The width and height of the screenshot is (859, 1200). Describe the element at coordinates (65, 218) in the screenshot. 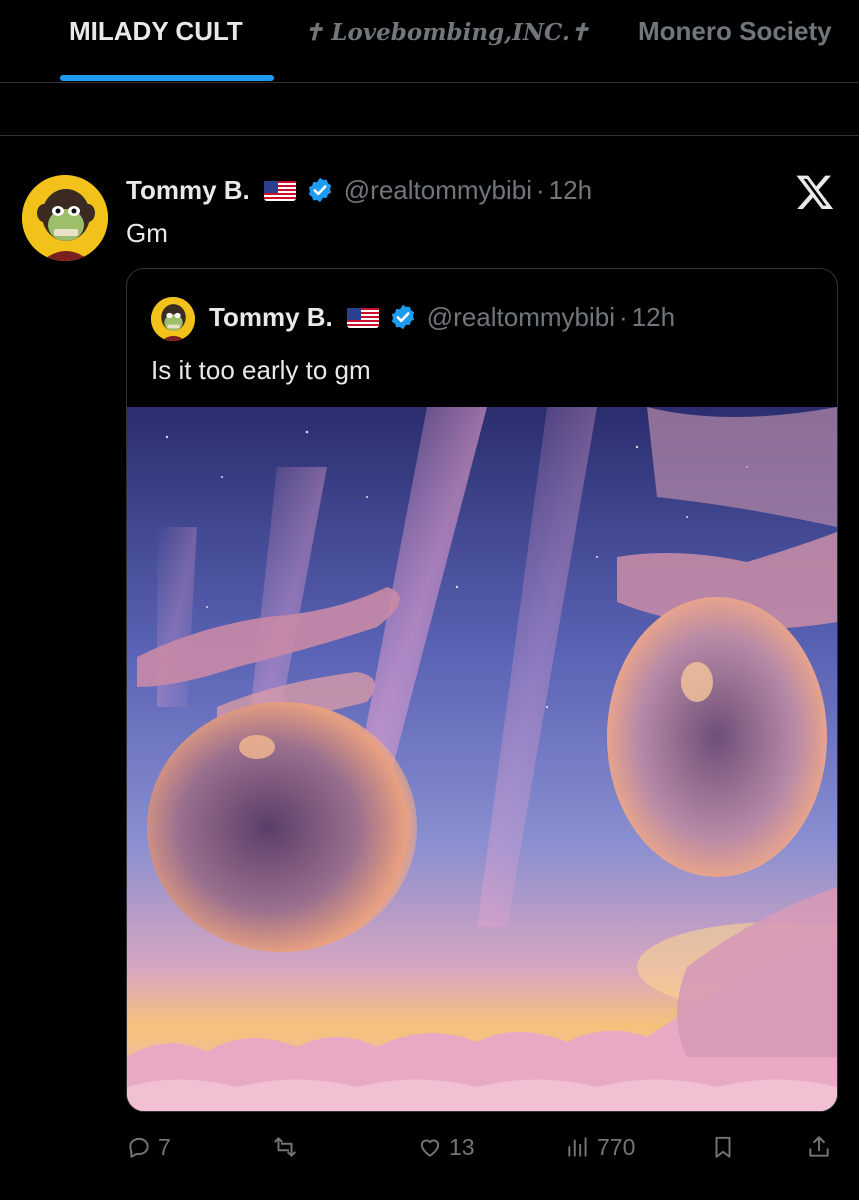

I see `avatar` at that location.